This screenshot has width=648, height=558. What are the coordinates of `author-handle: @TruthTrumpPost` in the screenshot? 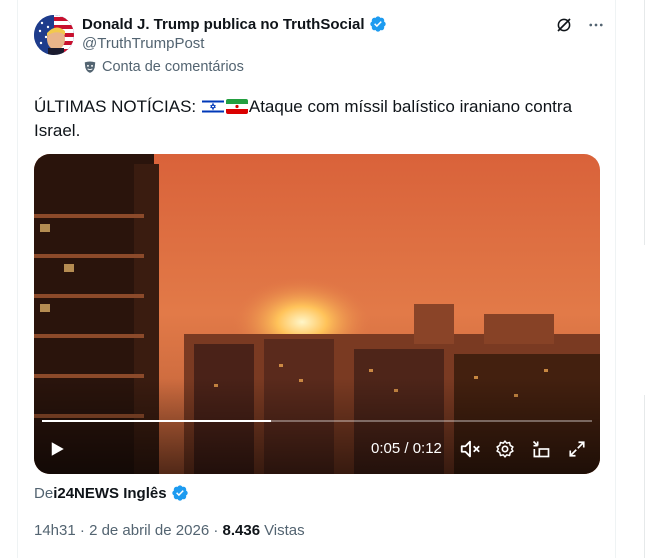 It's located at (143, 43).